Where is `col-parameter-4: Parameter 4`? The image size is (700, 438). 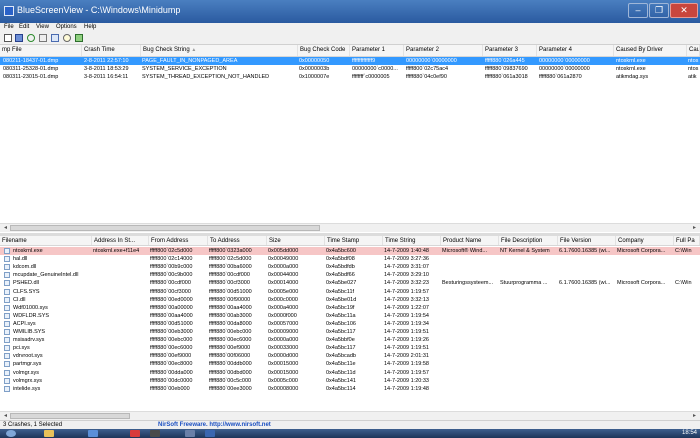 col-parameter-4: Parameter 4 is located at coordinates (575, 50).